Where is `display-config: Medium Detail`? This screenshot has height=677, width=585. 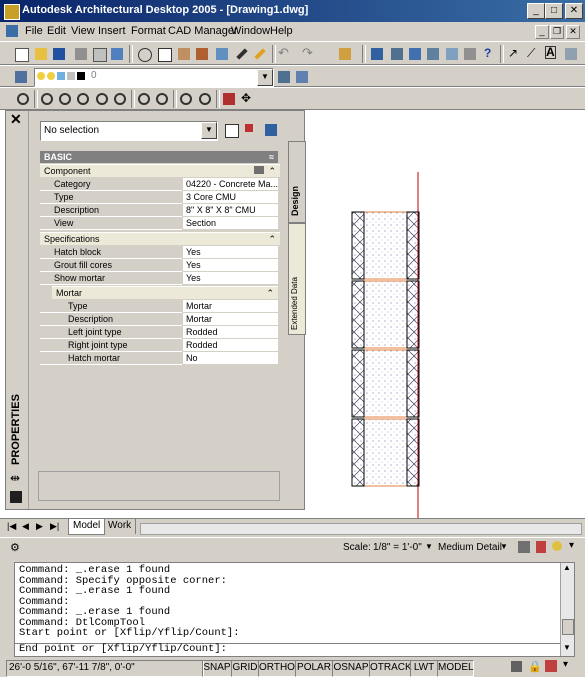 display-config: Medium Detail is located at coordinates (470, 547).